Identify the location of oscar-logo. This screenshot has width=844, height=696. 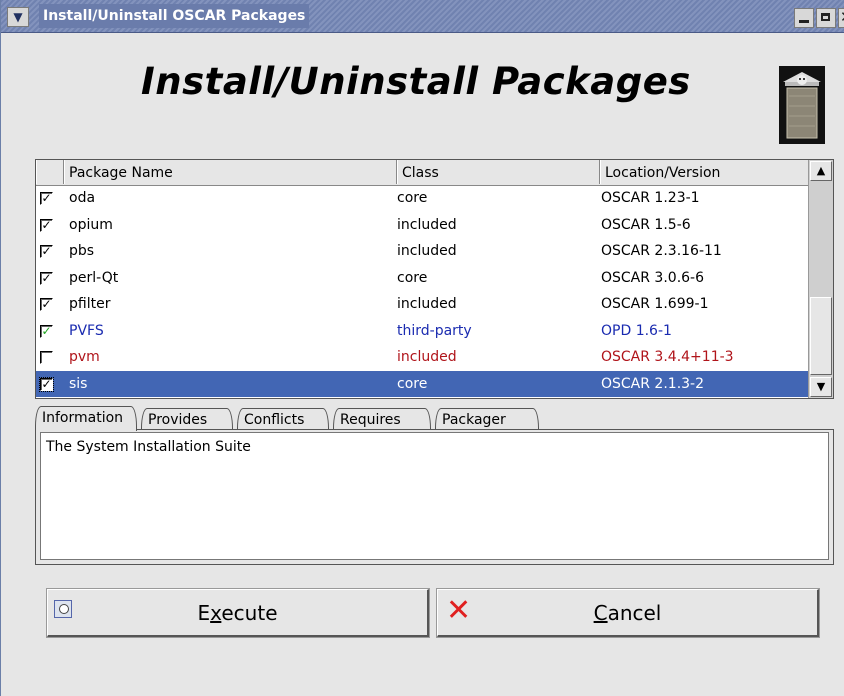
(802, 105).